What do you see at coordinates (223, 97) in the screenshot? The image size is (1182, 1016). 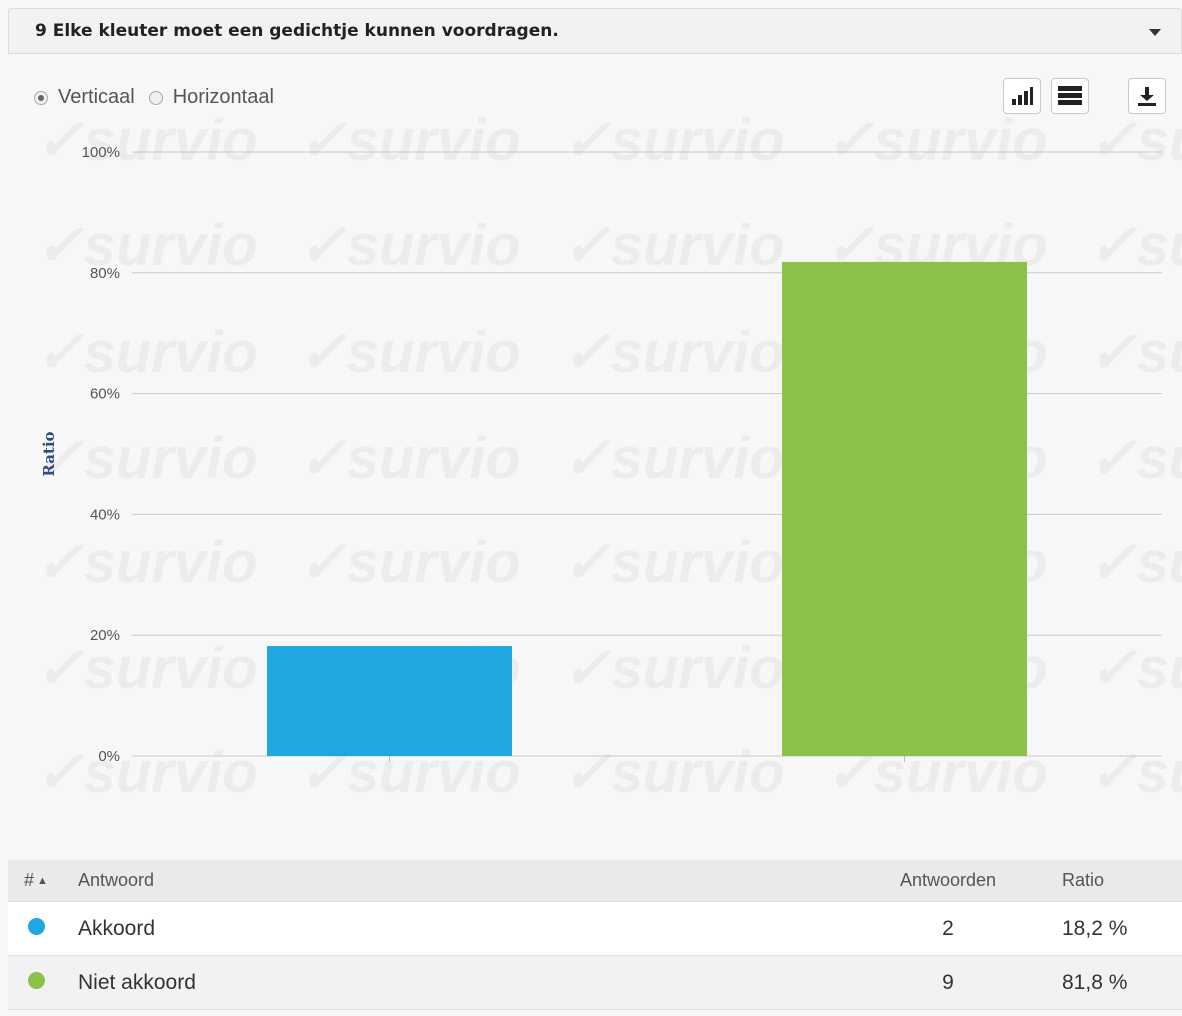 I see `radio-horizontal-label: Horizontaal` at bounding box center [223, 97].